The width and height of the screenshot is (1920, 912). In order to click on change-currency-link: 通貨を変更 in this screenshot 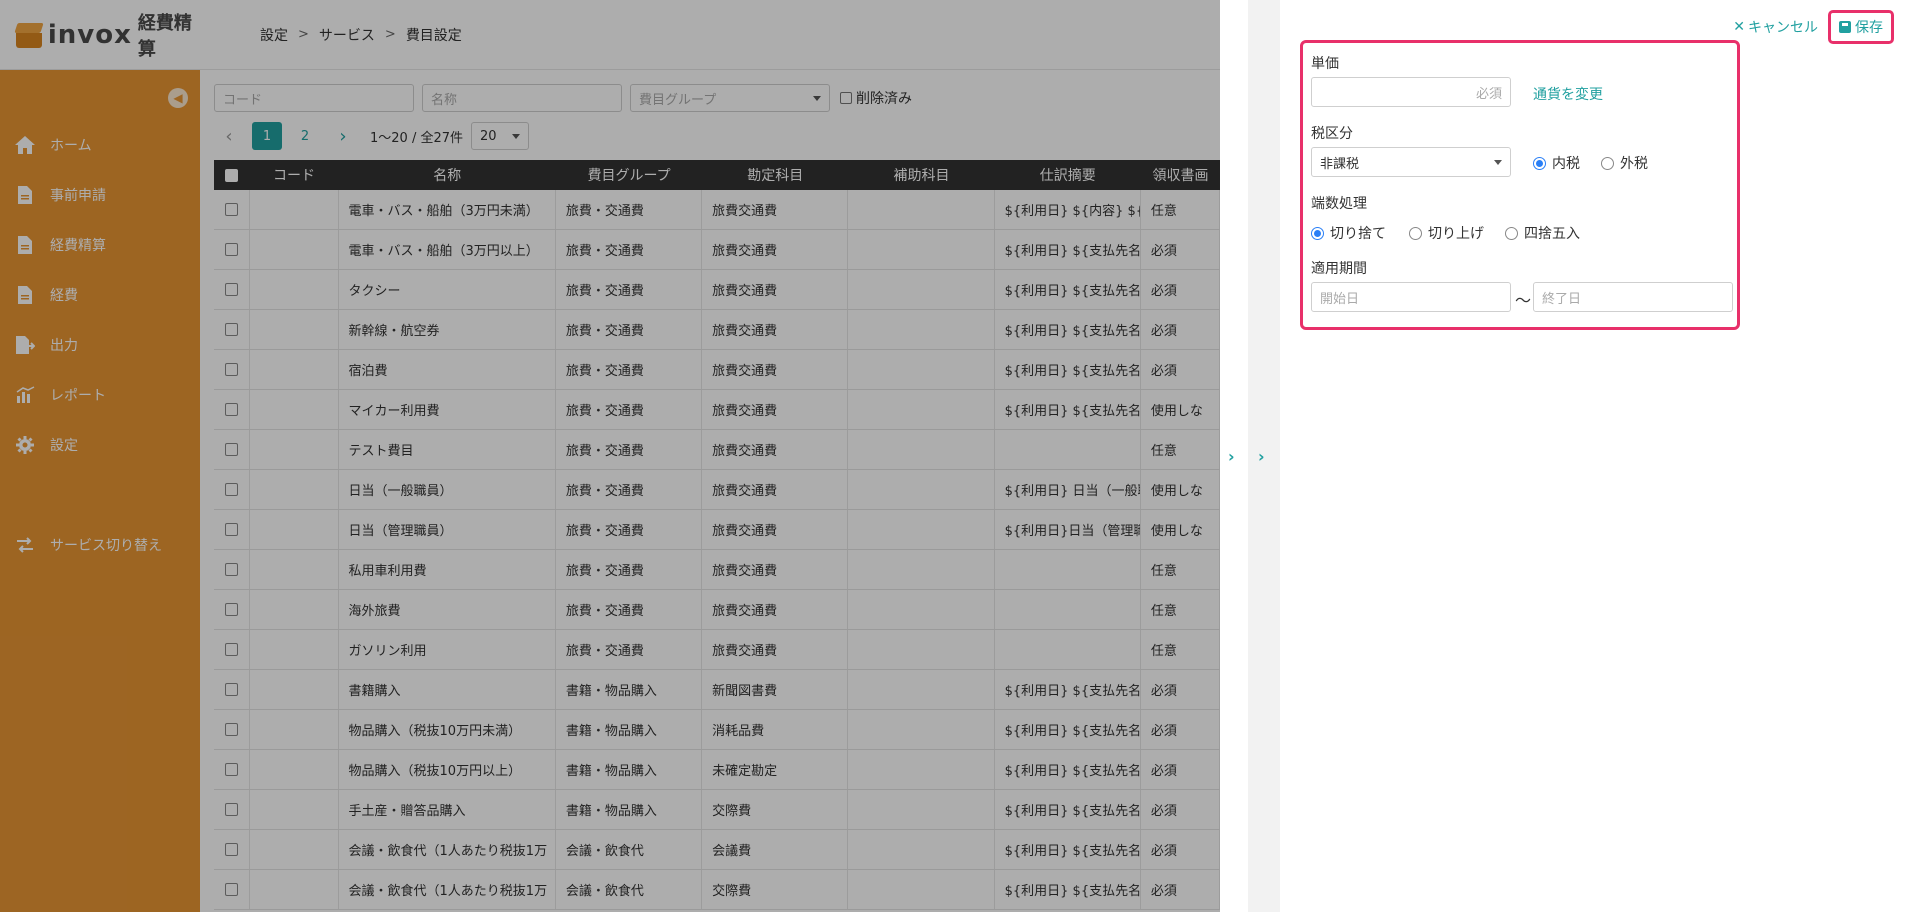, I will do `click(1568, 94)`.